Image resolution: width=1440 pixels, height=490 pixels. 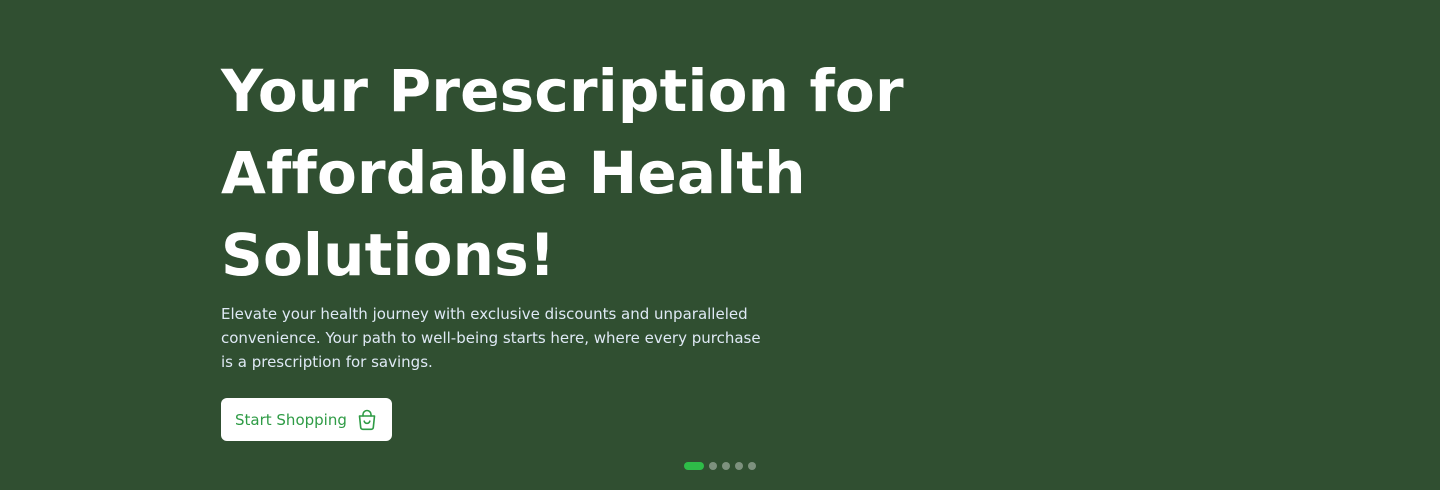 I want to click on hero-title-line: Solutions!, so click(x=388, y=255).